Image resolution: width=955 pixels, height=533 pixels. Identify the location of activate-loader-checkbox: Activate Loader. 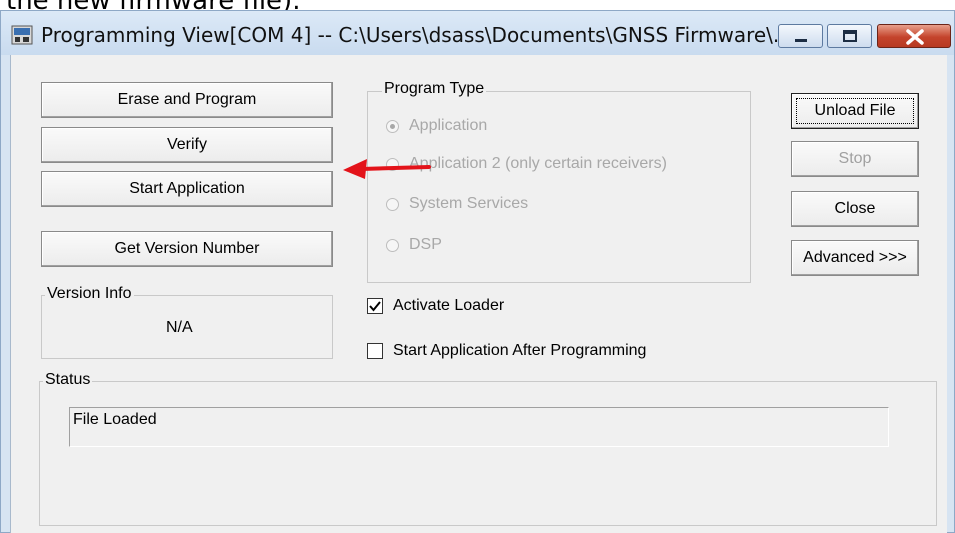
(435, 306).